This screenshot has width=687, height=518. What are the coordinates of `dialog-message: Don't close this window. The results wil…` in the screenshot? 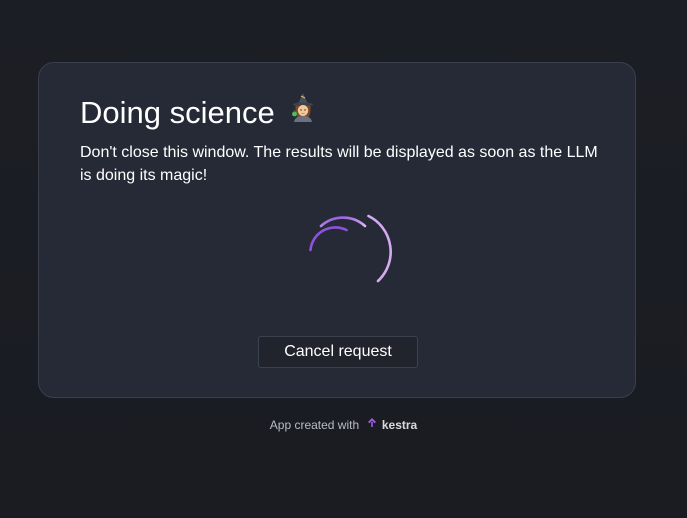 It's located at (339, 164).